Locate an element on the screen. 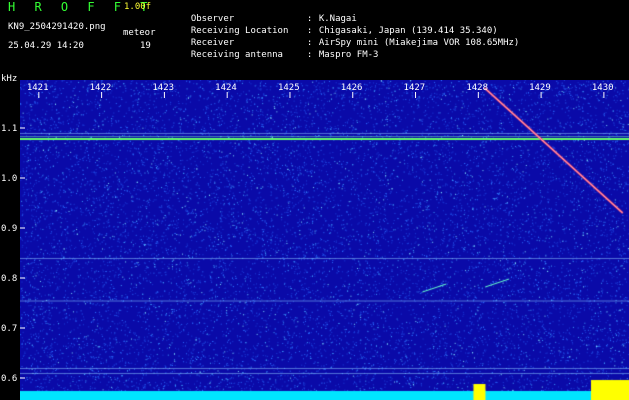 This screenshot has height=400, width=629. y-tick-label: 0.6 is located at coordinates (9, 379).